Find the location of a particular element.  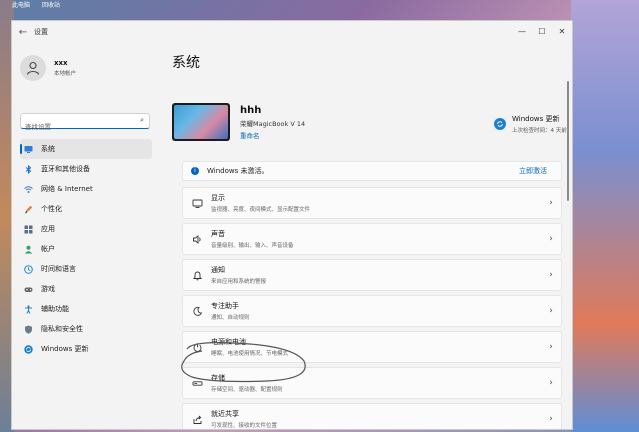

search-box: ⌕ is located at coordinates (85, 123).